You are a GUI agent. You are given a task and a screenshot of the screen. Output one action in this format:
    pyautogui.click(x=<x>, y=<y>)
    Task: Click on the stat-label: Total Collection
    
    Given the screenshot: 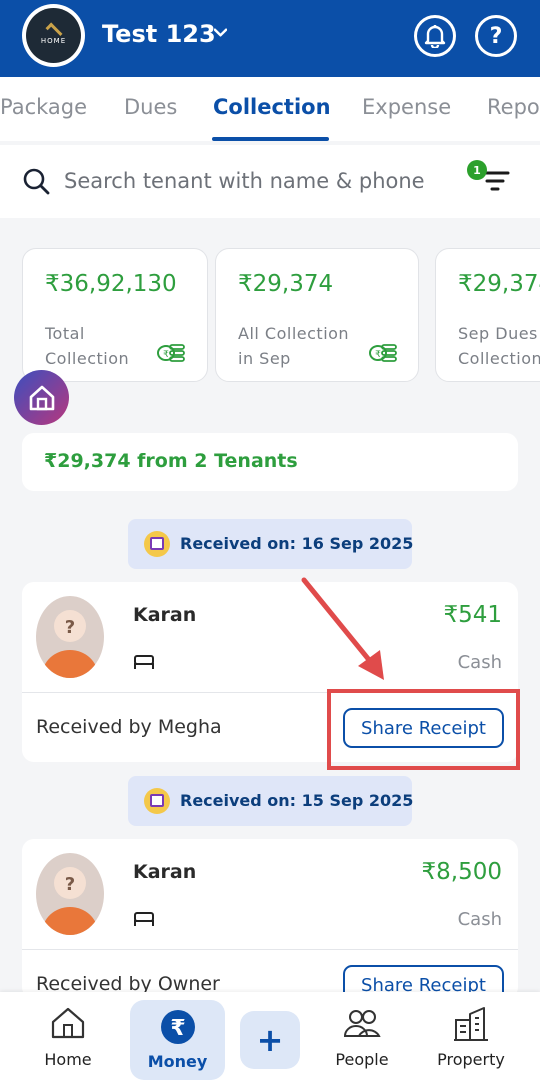 What is the action you would take?
    pyautogui.click(x=87, y=346)
    